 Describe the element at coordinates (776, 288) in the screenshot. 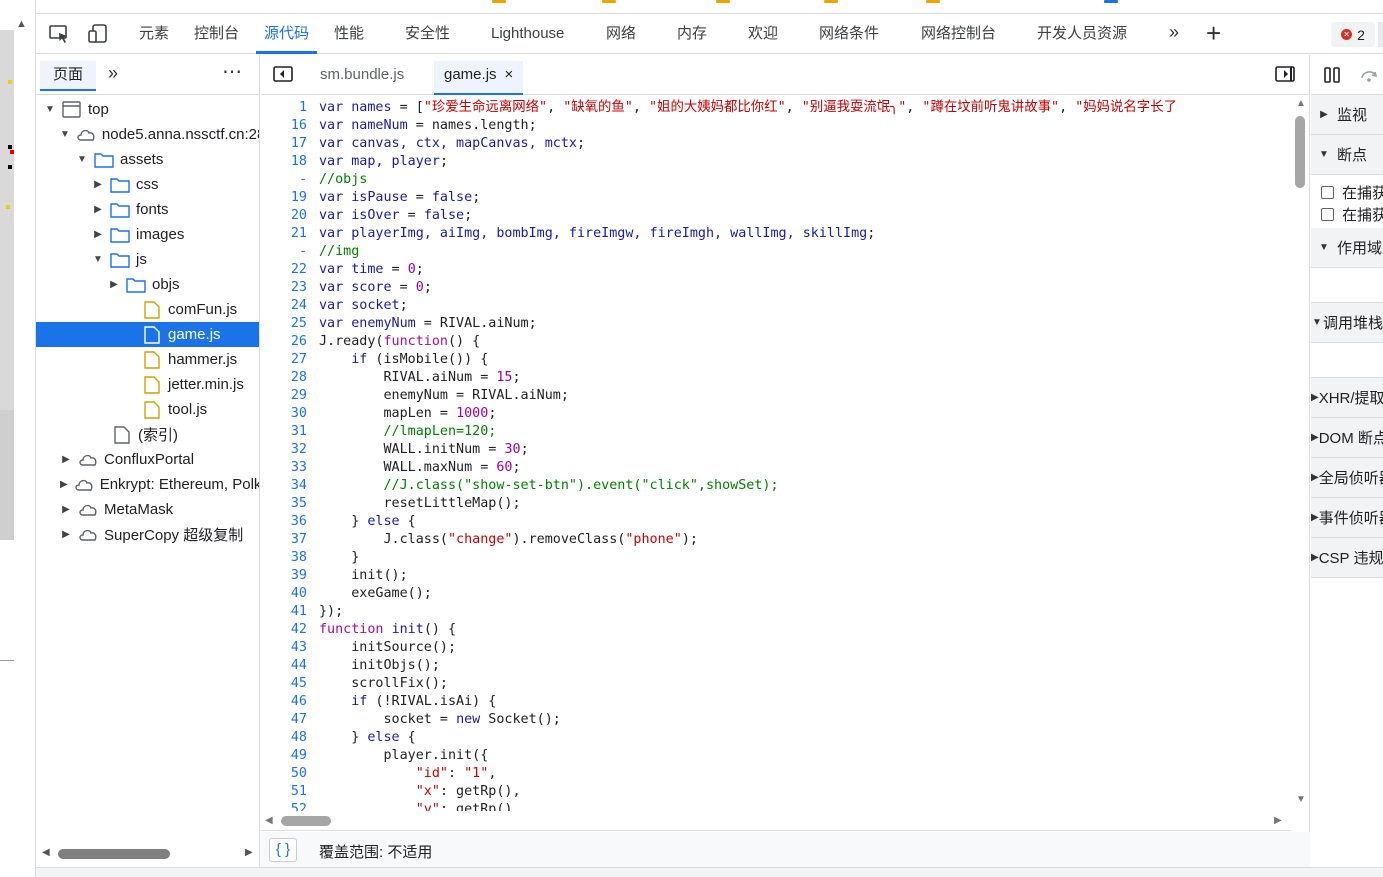

I see `code-line: 23 var score = 0;` at that location.